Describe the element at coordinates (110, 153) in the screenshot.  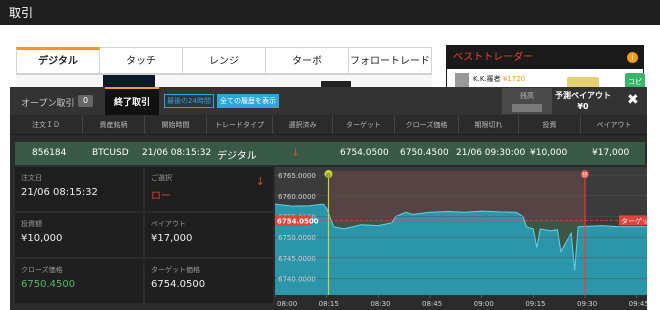
I see `cell-asset: BTCUSD` at that location.